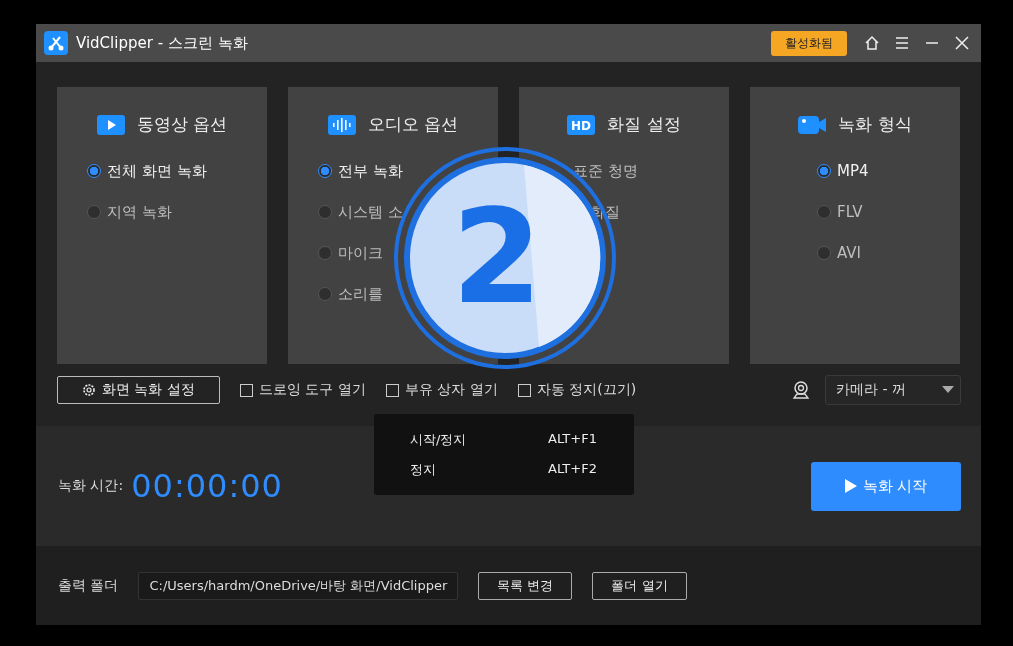  I want to click on hd-icon: HD, so click(581, 124).